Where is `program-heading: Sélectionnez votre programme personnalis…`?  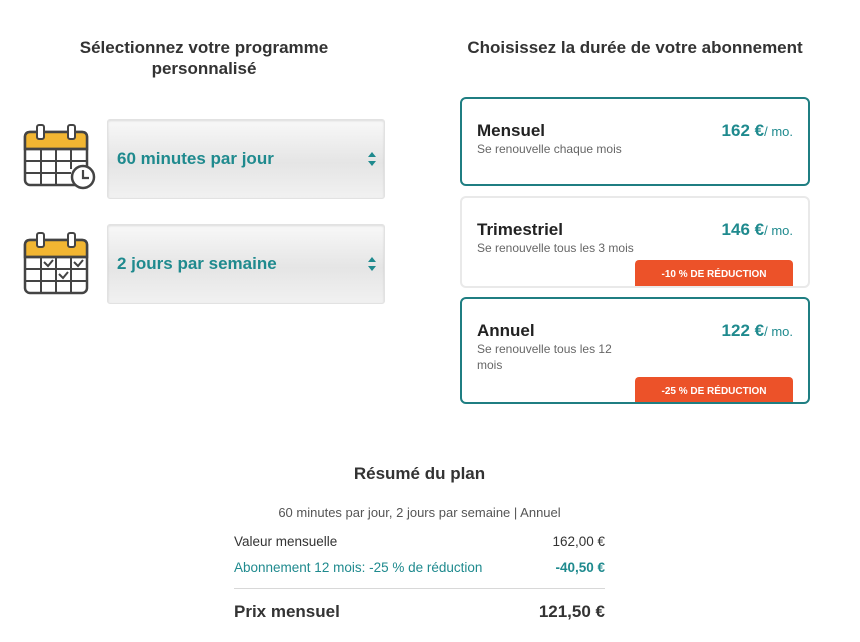 program-heading: Sélectionnez votre programme personnalis… is located at coordinates (204, 58).